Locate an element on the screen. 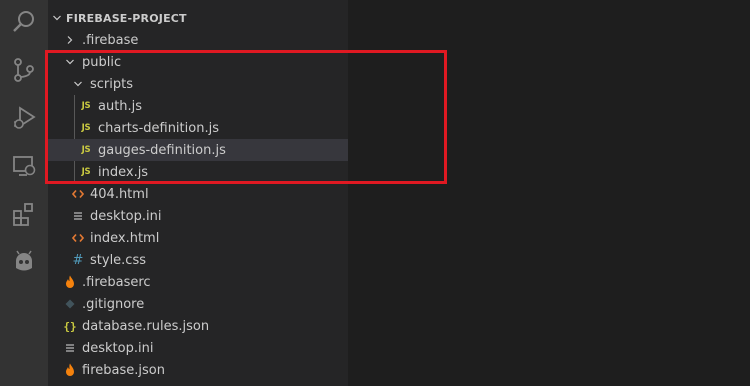 This screenshot has height=386, width=750. tree-item-style-css: # style.css is located at coordinates (209, 260).